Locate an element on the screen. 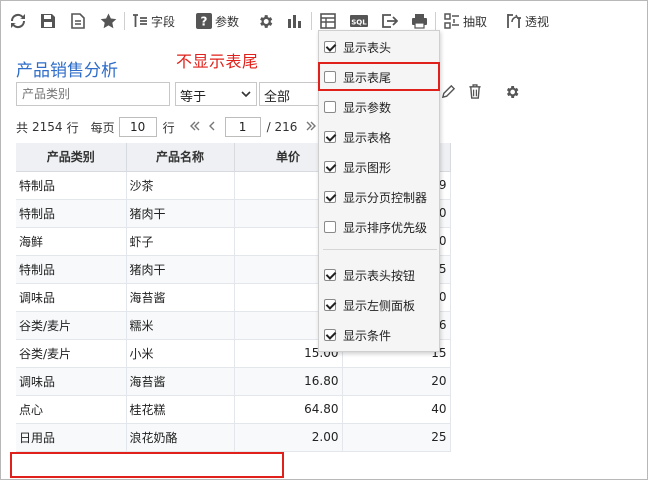  bar-chart-icon is located at coordinates (294, 21).